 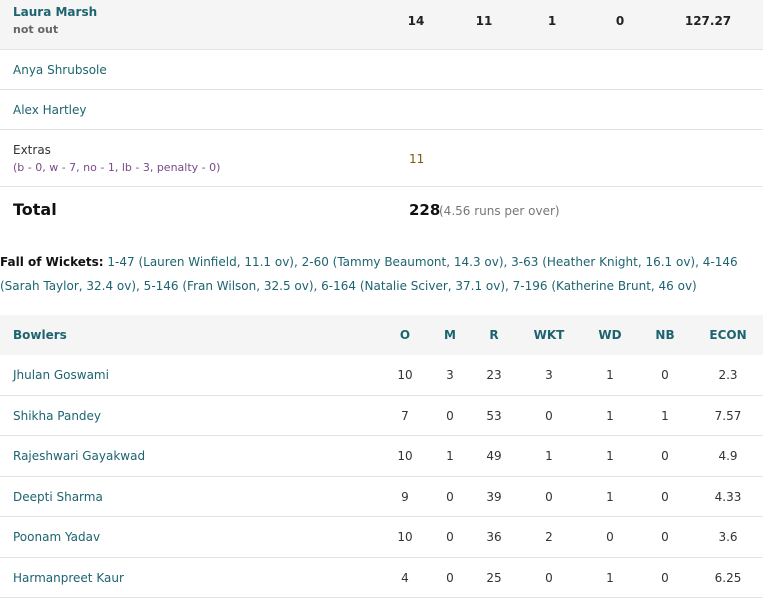 What do you see at coordinates (664, 335) in the screenshot?
I see `header-nb: NB` at bounding box center [664, 335].